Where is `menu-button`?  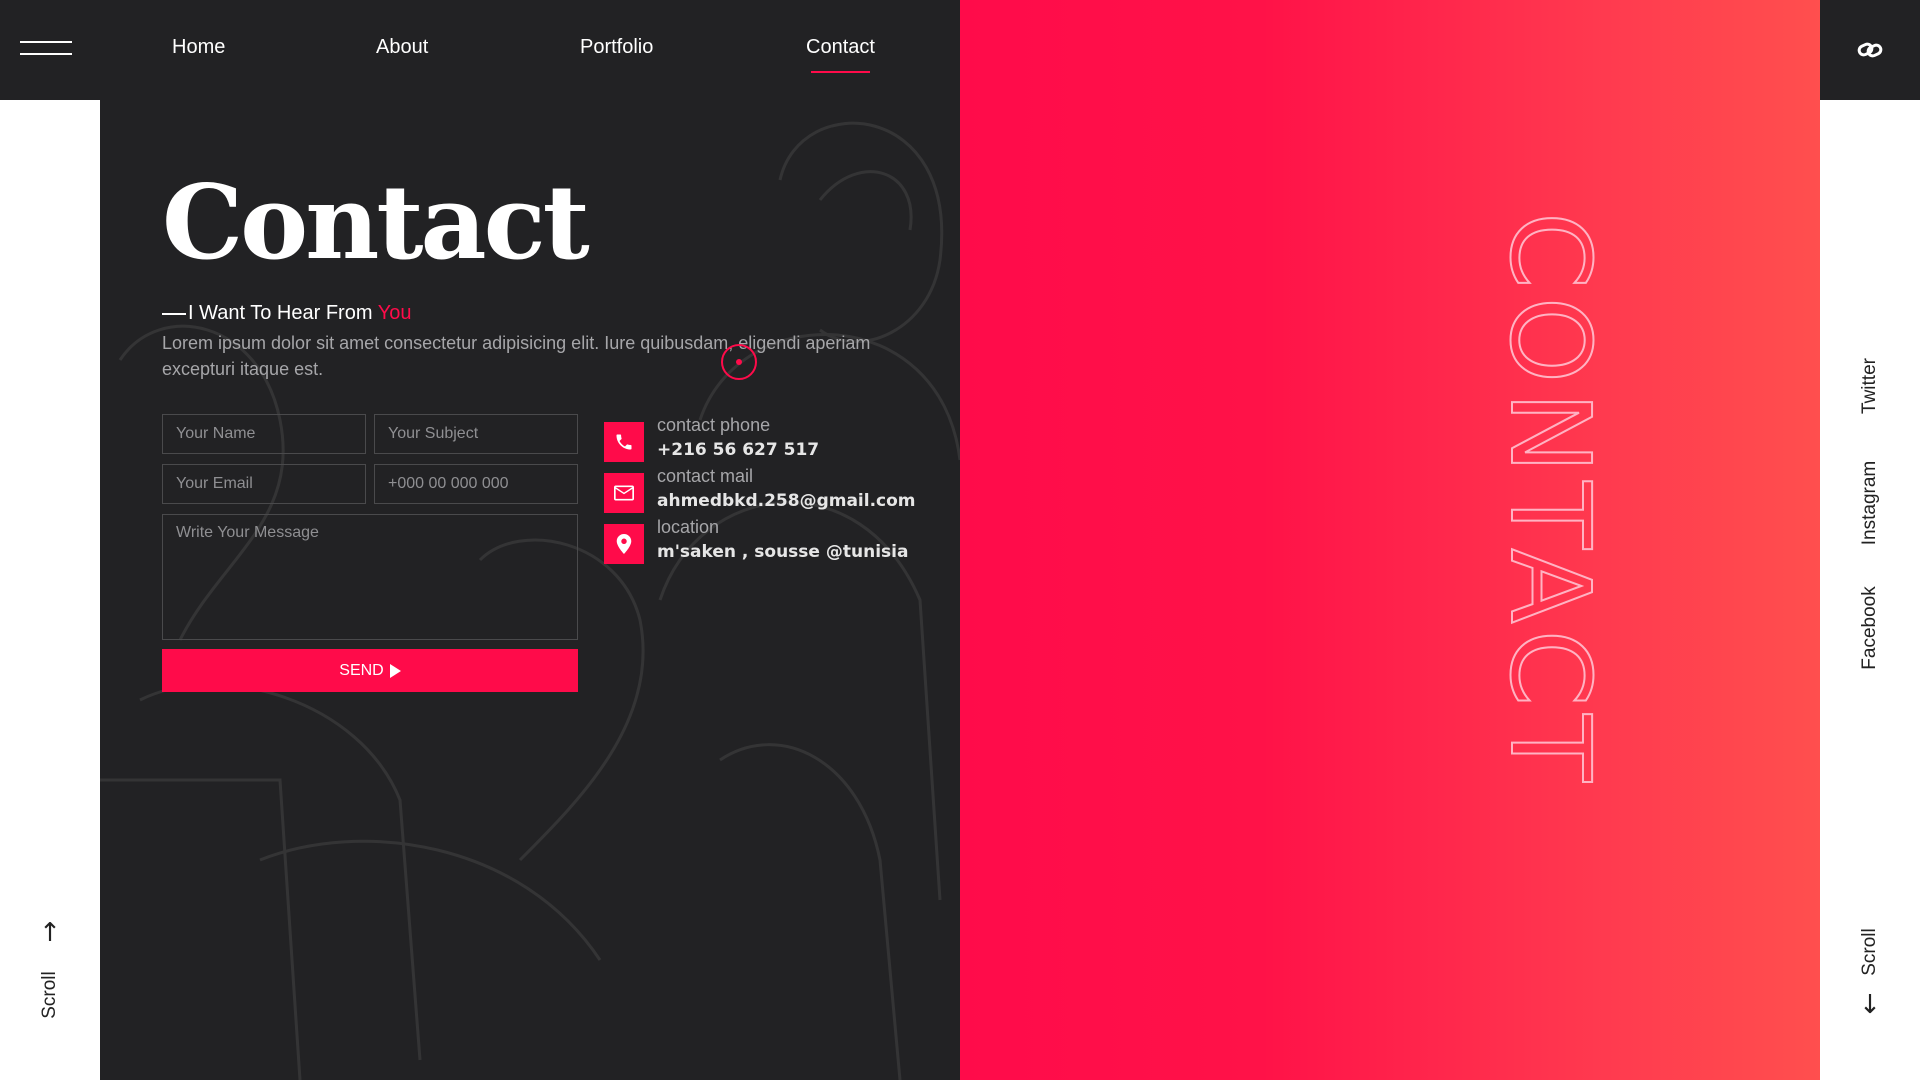 menu-button is located at coordinates (50, 50).